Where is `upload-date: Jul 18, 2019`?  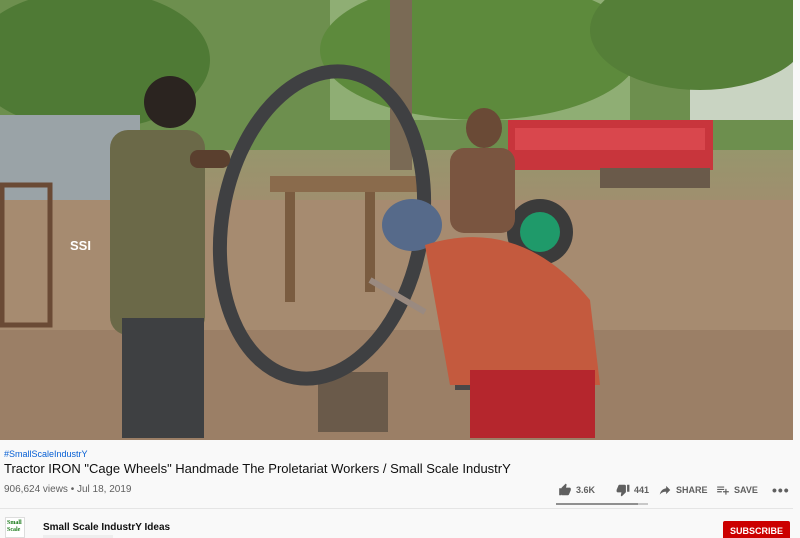
upload-date: Jul 18, 2019 is located at coordinates (104, 489).